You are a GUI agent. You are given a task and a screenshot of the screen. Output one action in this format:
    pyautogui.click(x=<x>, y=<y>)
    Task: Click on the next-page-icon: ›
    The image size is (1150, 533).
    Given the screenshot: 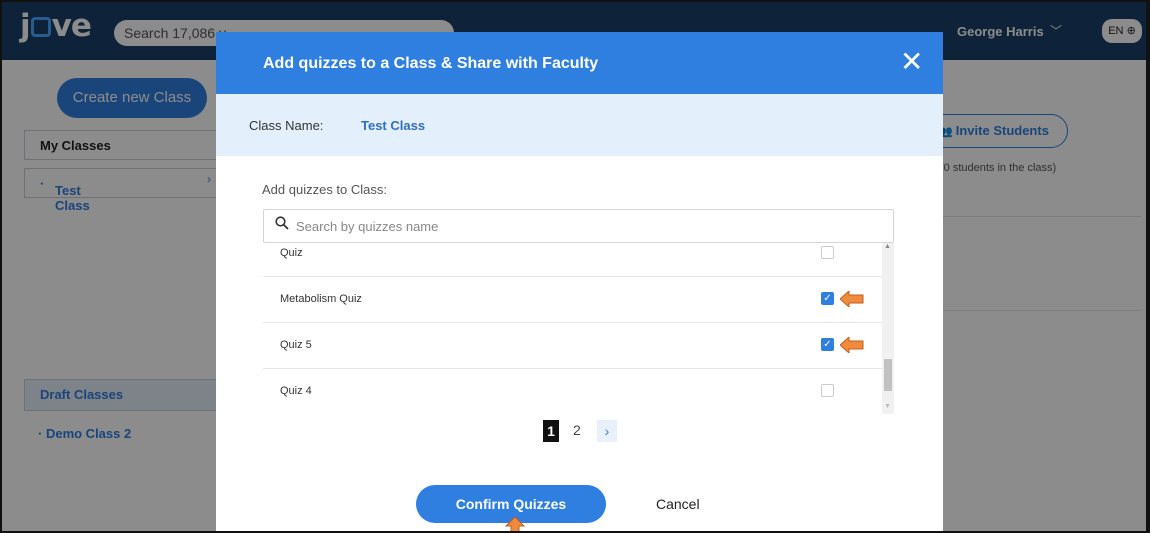 What is the action you would take?
    pyautogui.click(x=607, y=431)
    